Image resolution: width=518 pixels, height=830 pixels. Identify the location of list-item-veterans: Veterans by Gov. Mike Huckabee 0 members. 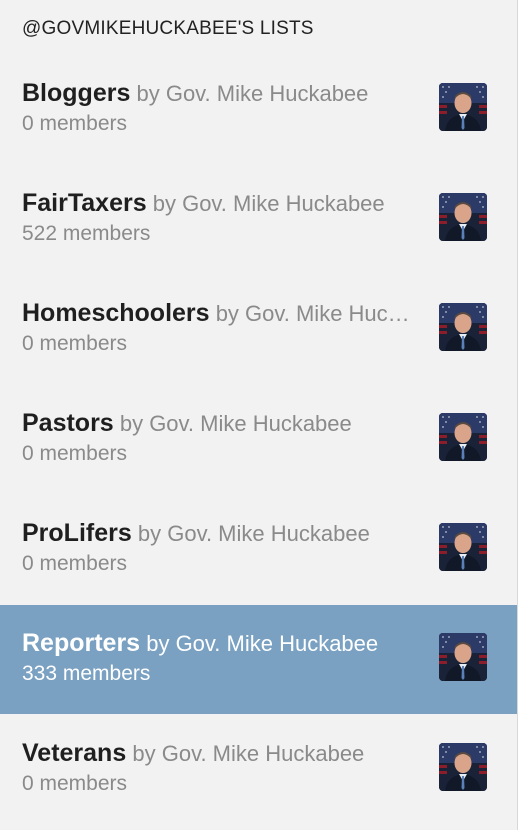
(258, 773).